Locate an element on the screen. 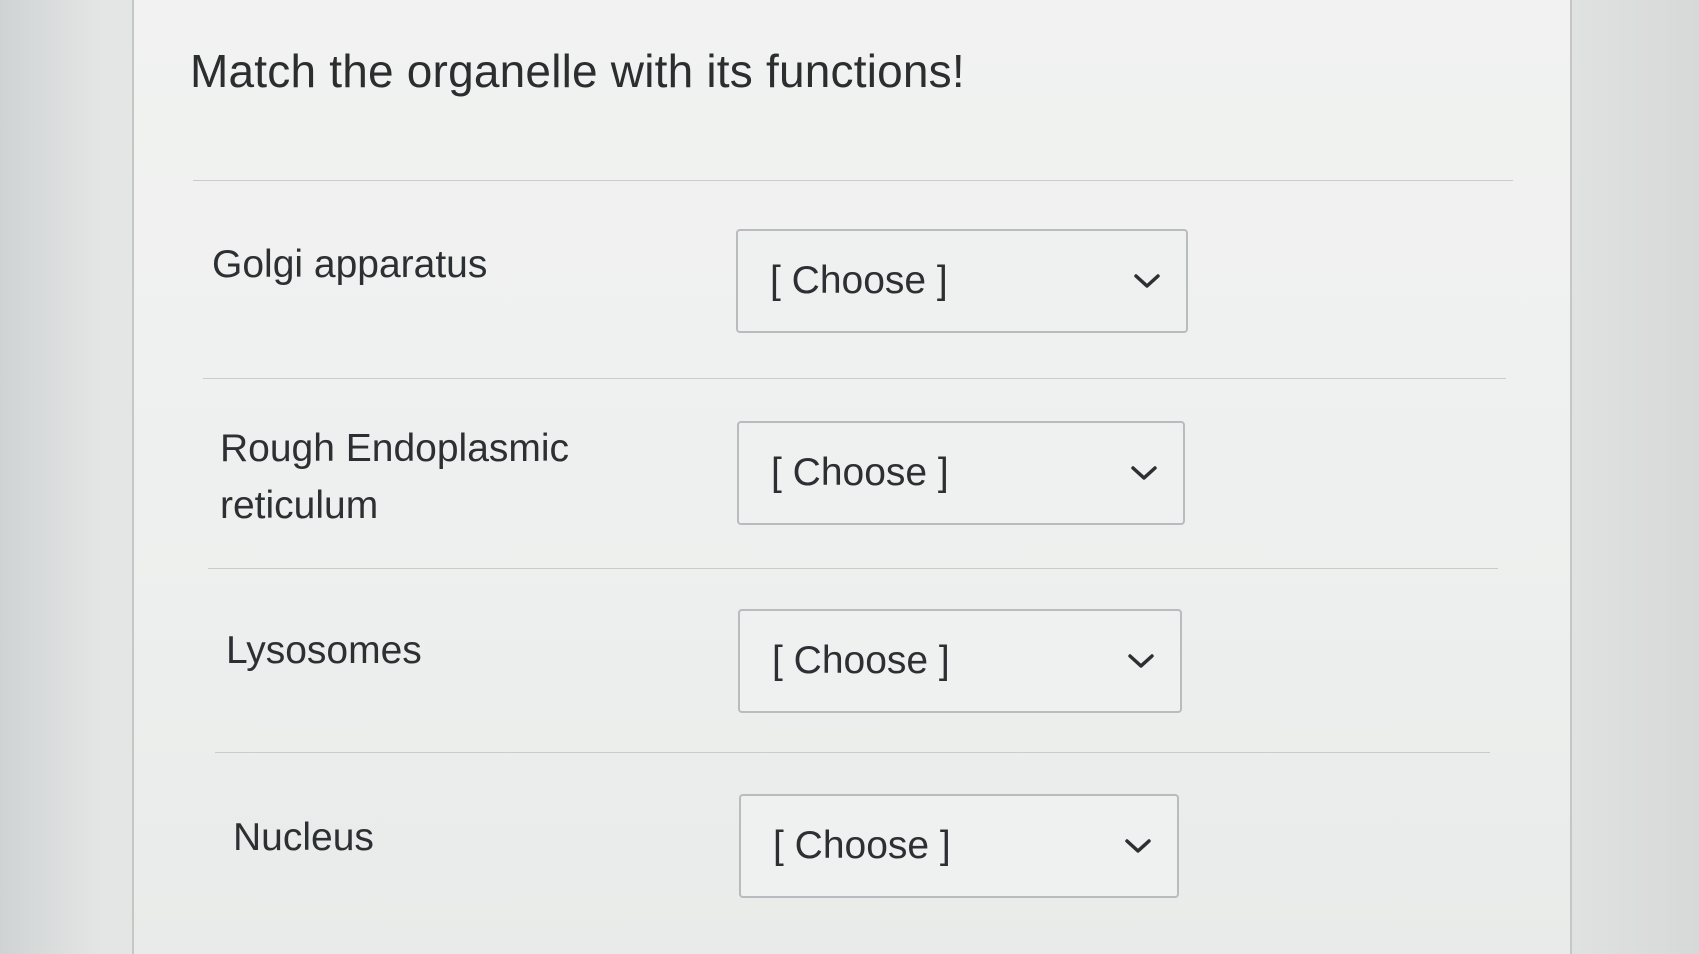  match-select-lysosomes: [ Choose ] is located at coordinates (960, 661).